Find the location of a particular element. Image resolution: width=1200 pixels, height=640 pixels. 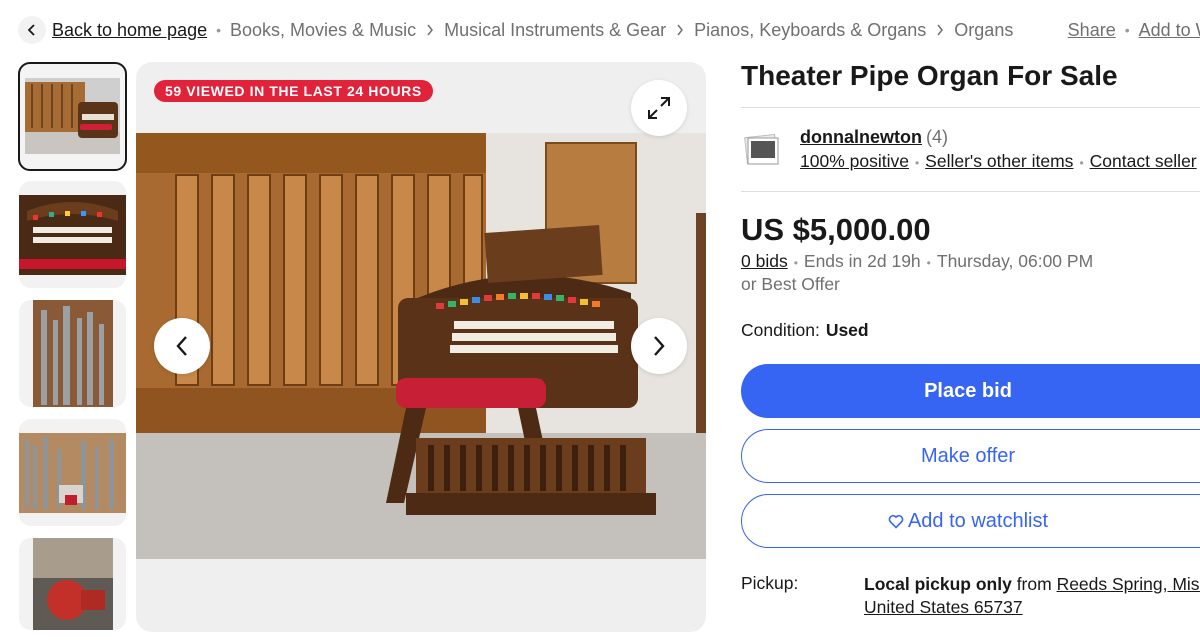

make-offer-label: Make offer is located at coordinates (968, 455).